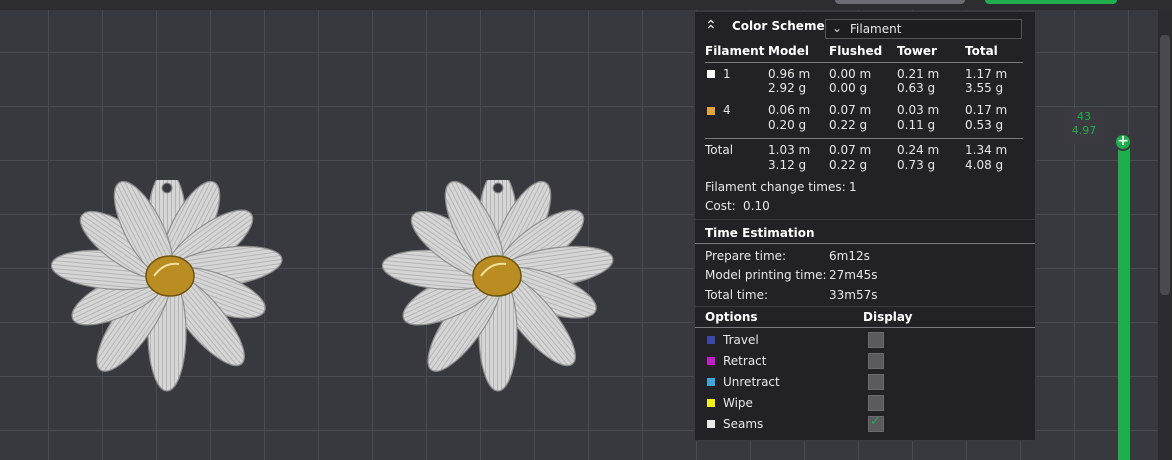  Describe the element at coordinates (711, 424) in the screenshot. I see `seams-color-swatch` at that location.